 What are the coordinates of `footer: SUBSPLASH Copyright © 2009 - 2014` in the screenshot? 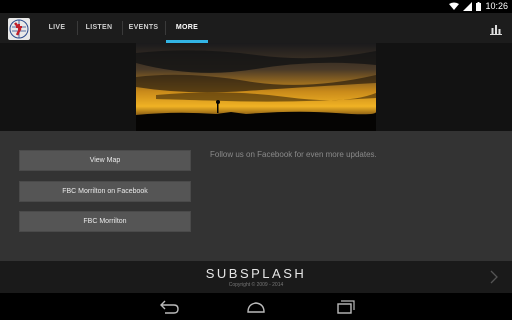 It's located at (256, 277).